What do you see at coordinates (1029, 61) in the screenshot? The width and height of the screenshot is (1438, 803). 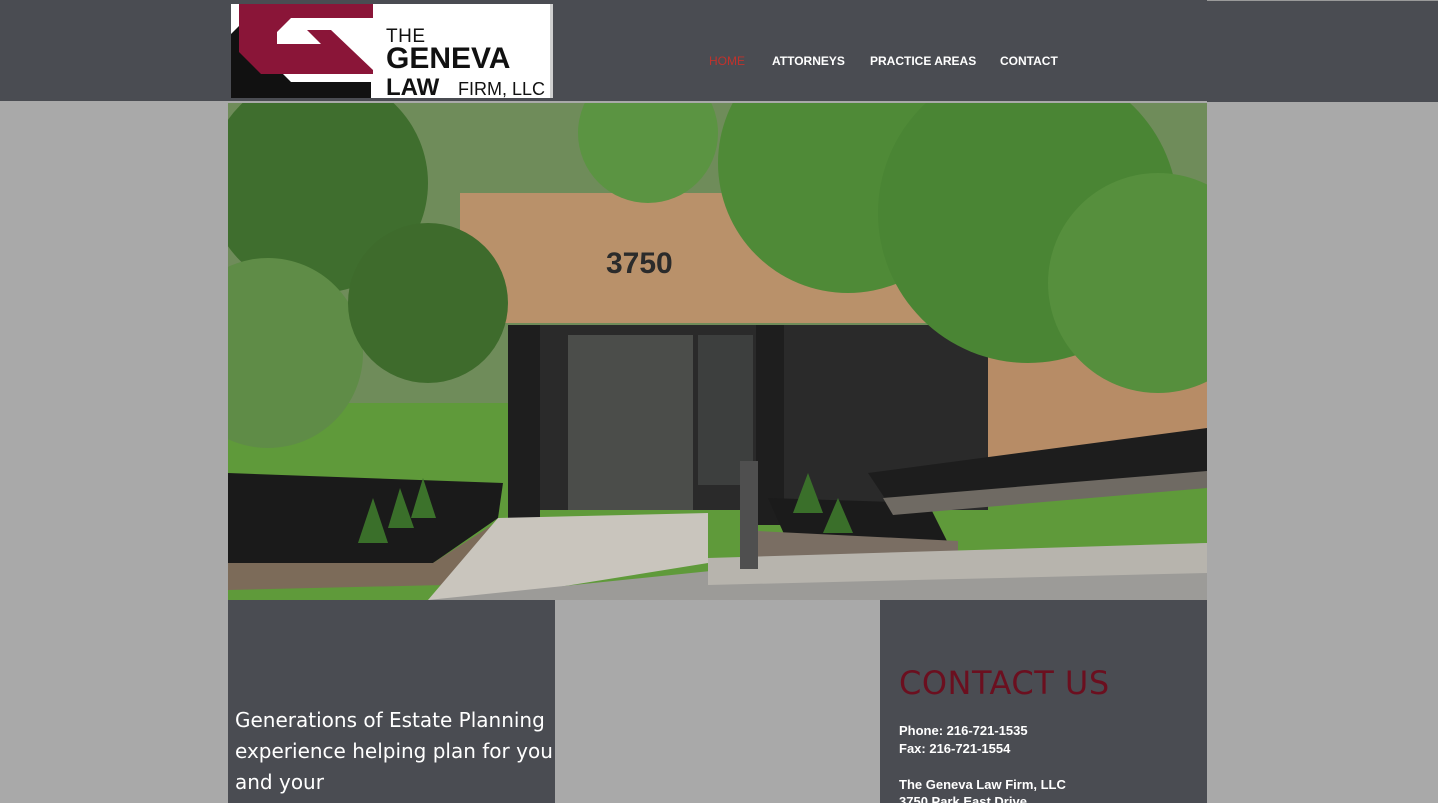 I see `nav-contact: CONTACT` at bounding box center [1029, 61].